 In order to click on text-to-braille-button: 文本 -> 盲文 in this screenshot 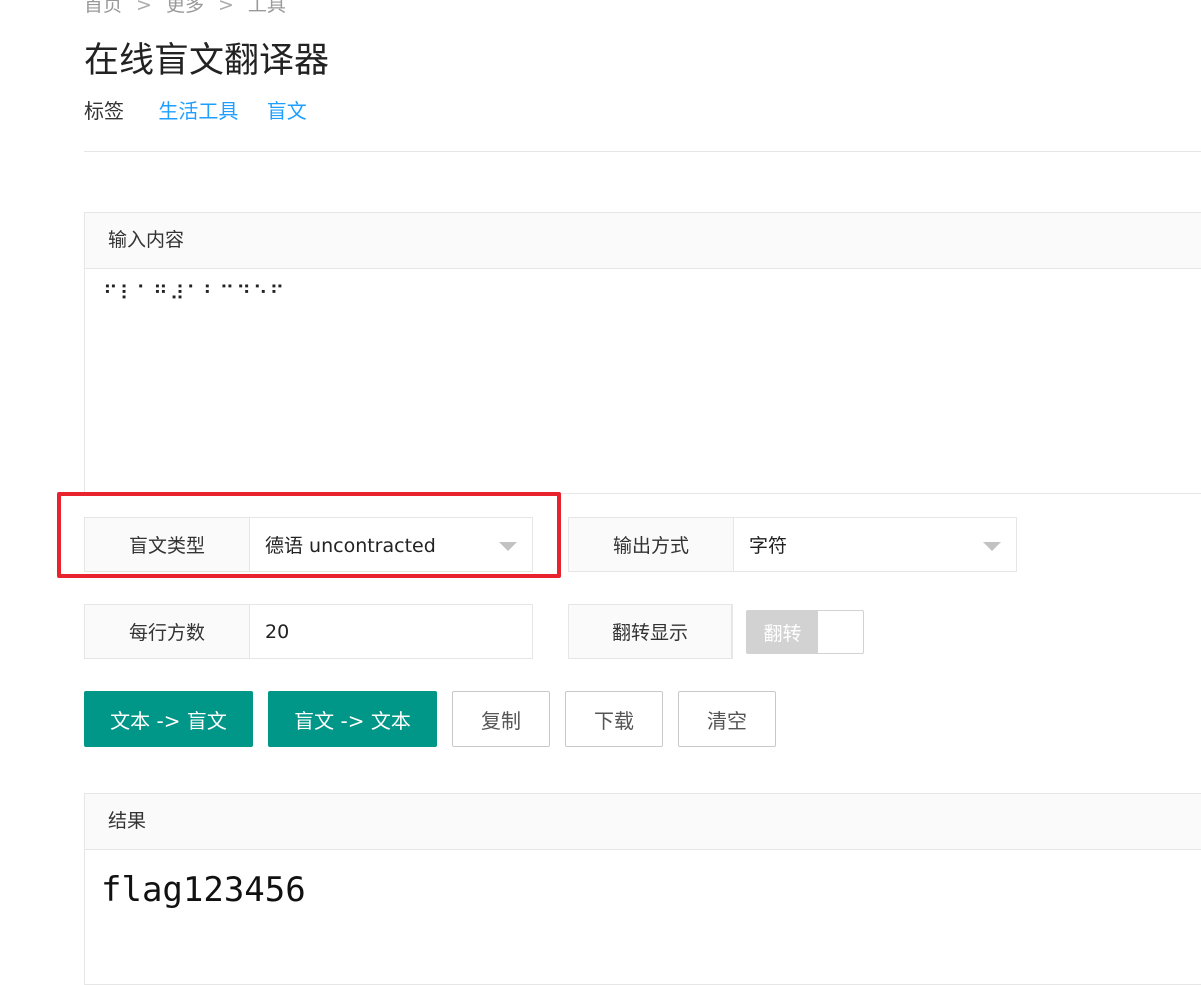, I will do `click(168, 719)`.